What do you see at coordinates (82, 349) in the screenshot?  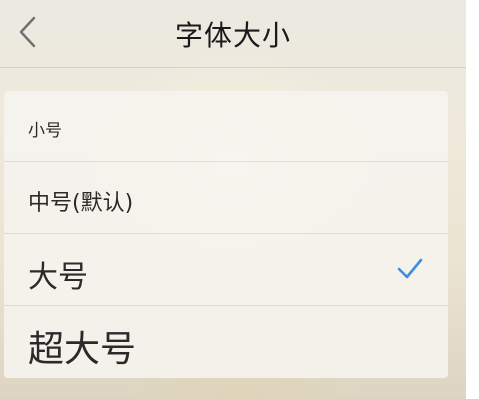 I see `option-extra-large-label: 超大号` at bounding box center [82, 349].